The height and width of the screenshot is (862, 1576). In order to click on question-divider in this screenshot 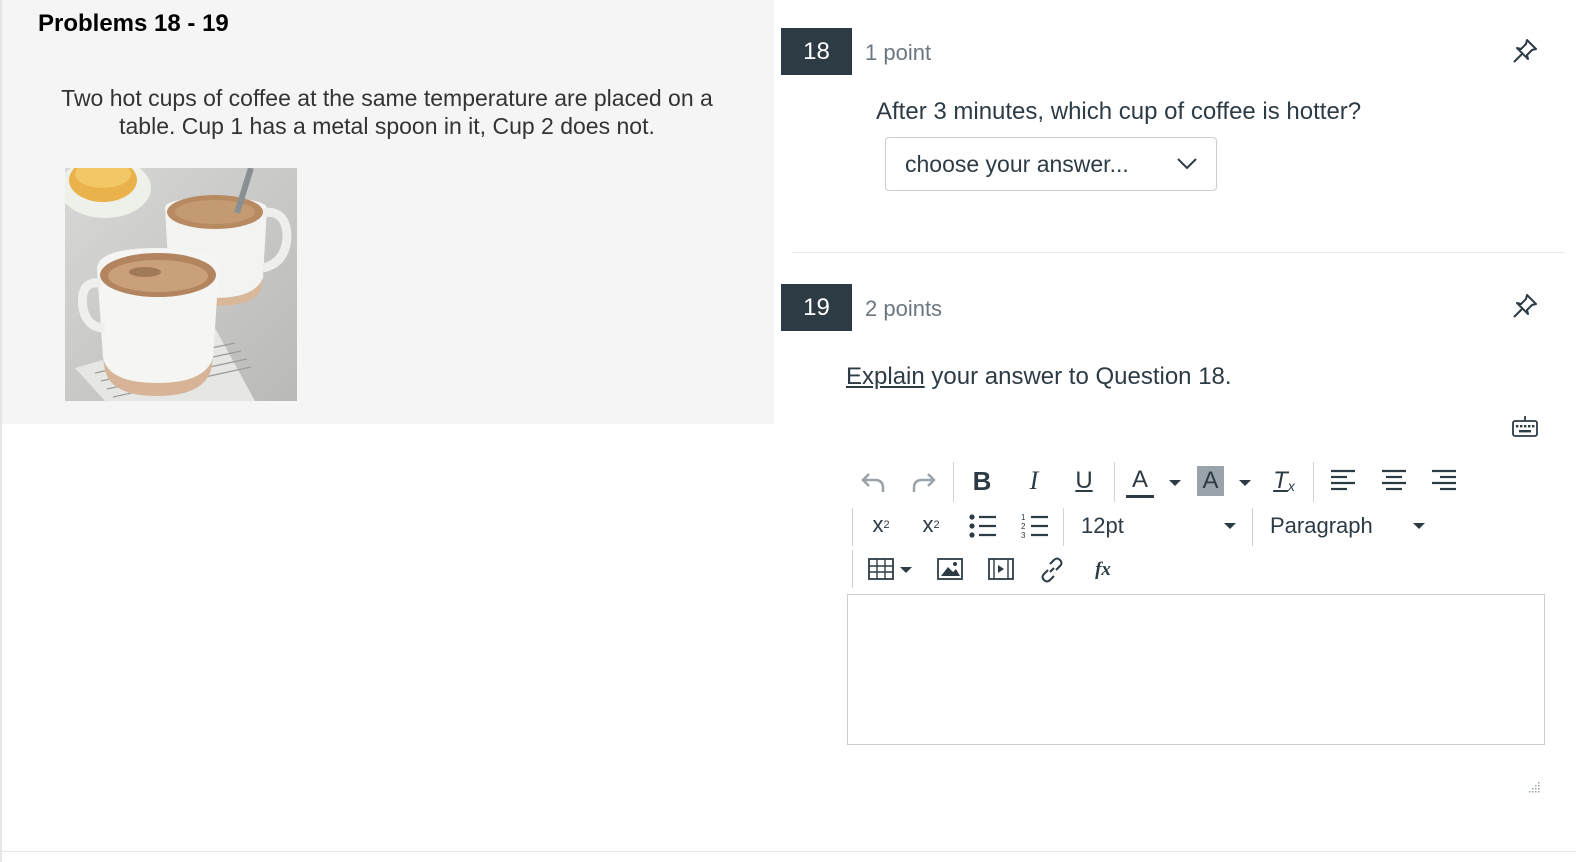, I will do `click(1178, 252)`.